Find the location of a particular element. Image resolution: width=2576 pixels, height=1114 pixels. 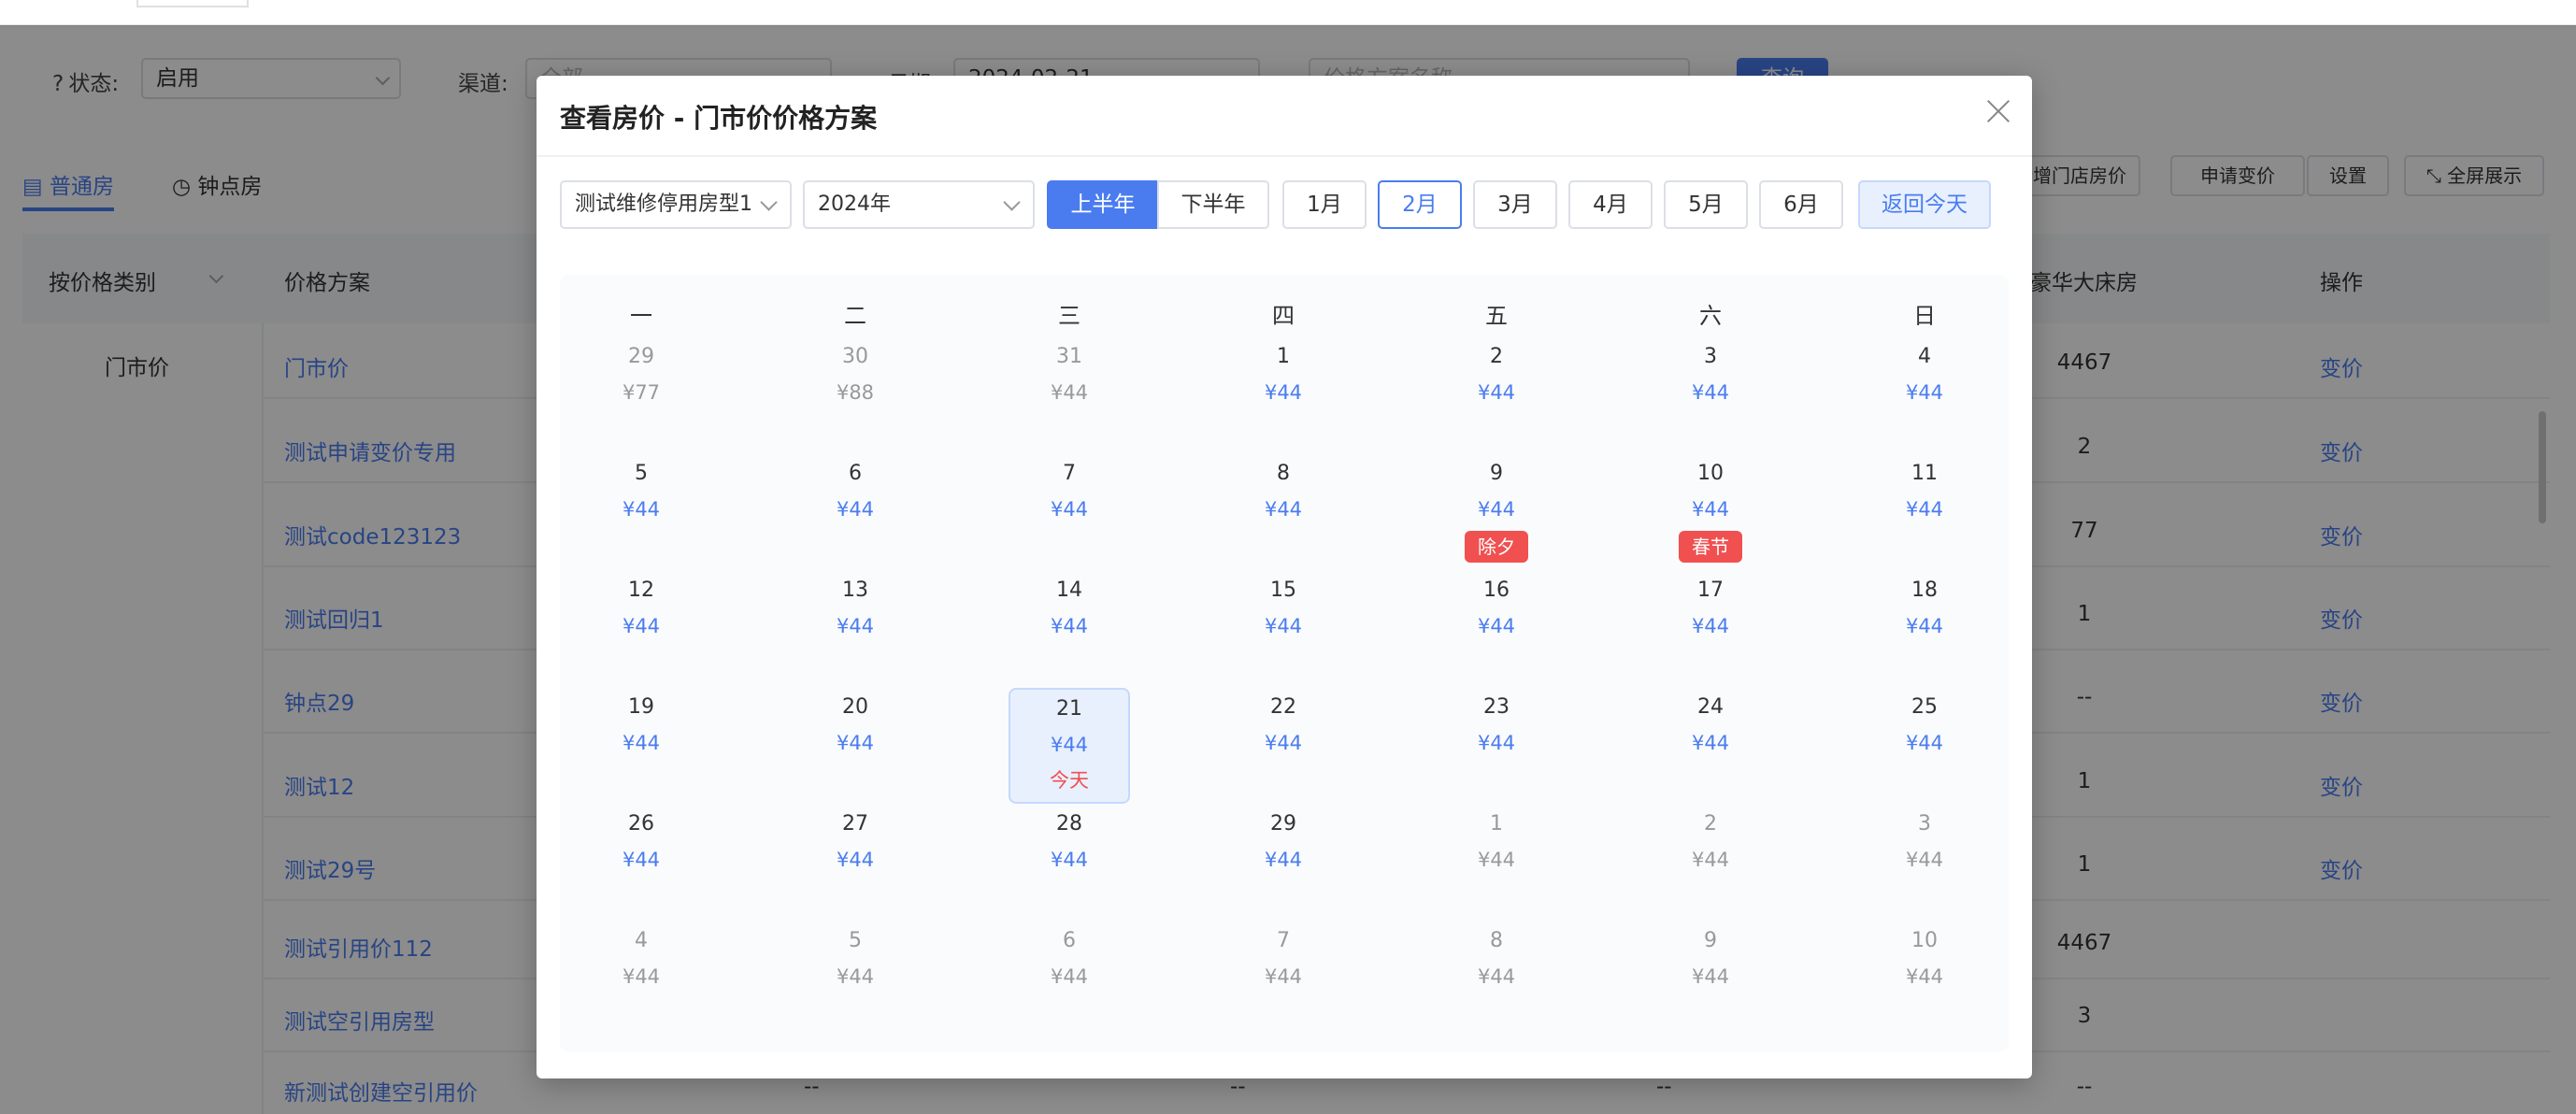

calendar-day: 17 ¥44 is located at coordinates (1710, 608).